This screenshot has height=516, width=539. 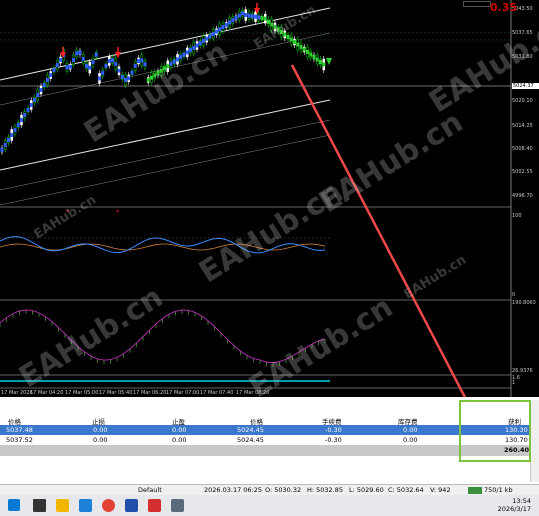 What do you see at coordinates (39, 505) in the screenshot?
I see `task-view-icon` at bounding box center [39, 505].